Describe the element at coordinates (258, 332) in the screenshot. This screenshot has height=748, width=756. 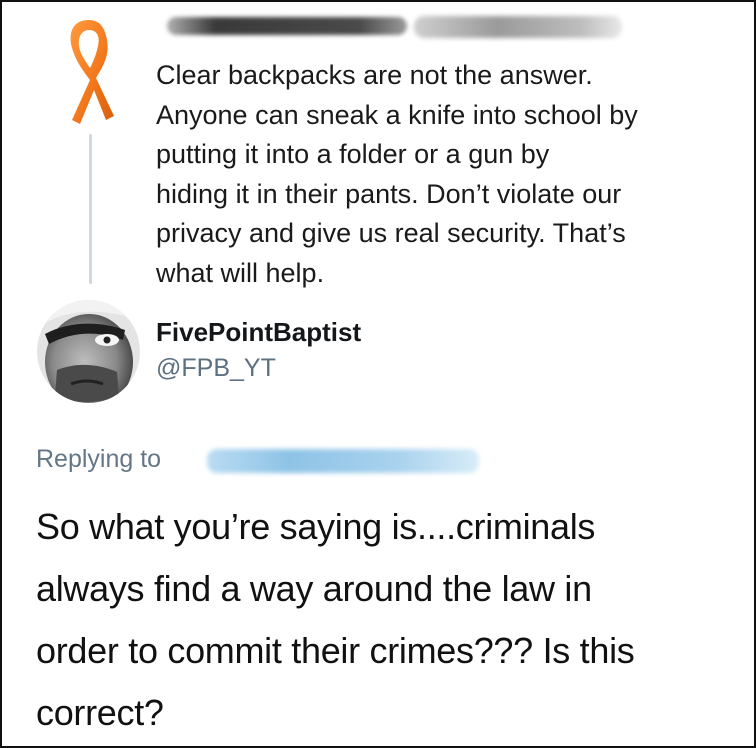
I see `author-display-name: FivePointBaptist` at that location.